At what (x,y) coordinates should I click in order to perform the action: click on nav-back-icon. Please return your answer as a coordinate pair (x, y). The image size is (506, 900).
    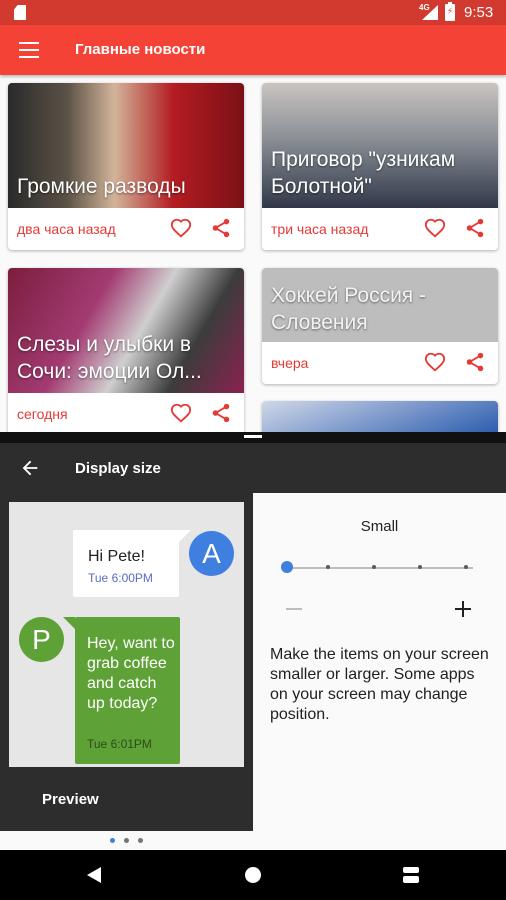
    Looking at the image, I should click on (94, 875).